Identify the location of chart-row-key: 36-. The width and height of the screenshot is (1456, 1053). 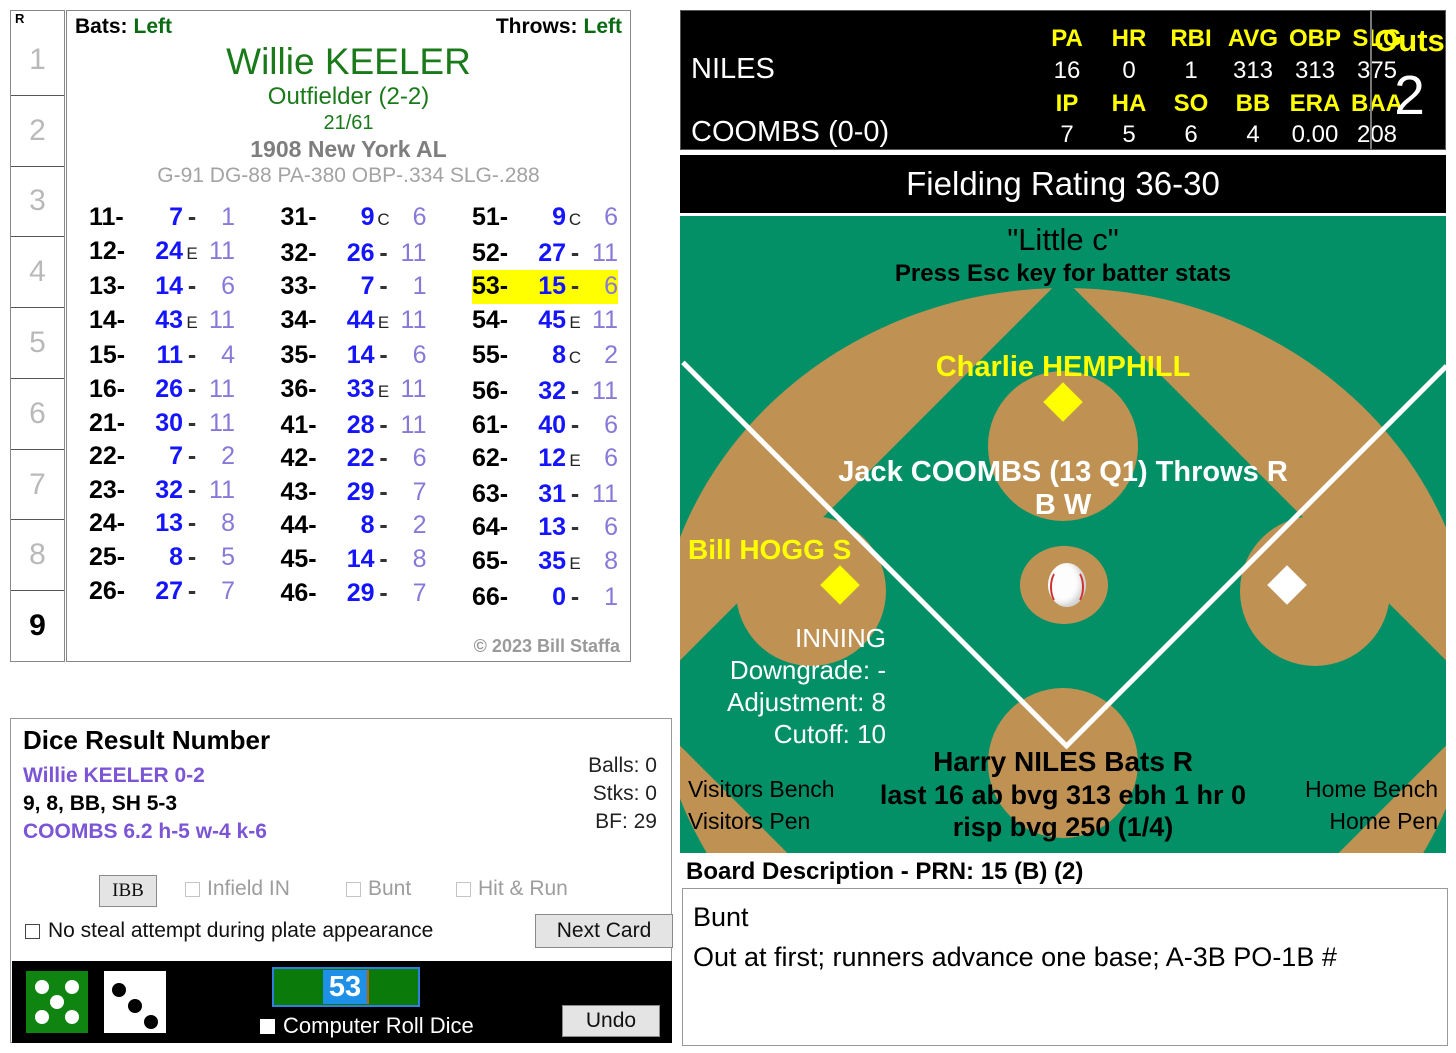
(298, 388).